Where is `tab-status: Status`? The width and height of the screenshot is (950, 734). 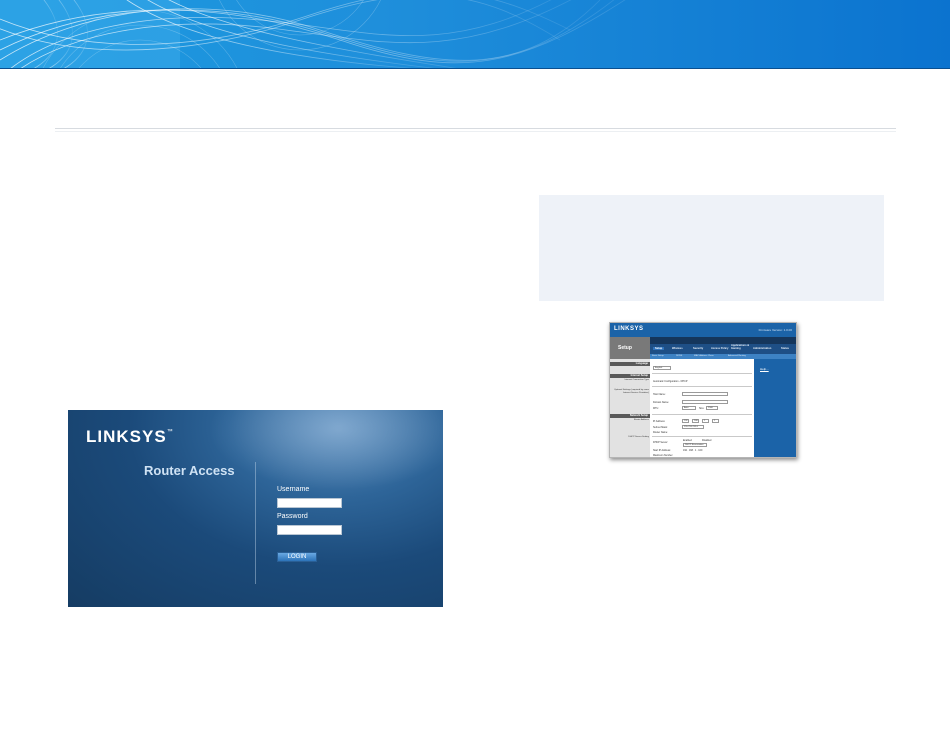
tab-status: Status is located at coordinates (785, 348).